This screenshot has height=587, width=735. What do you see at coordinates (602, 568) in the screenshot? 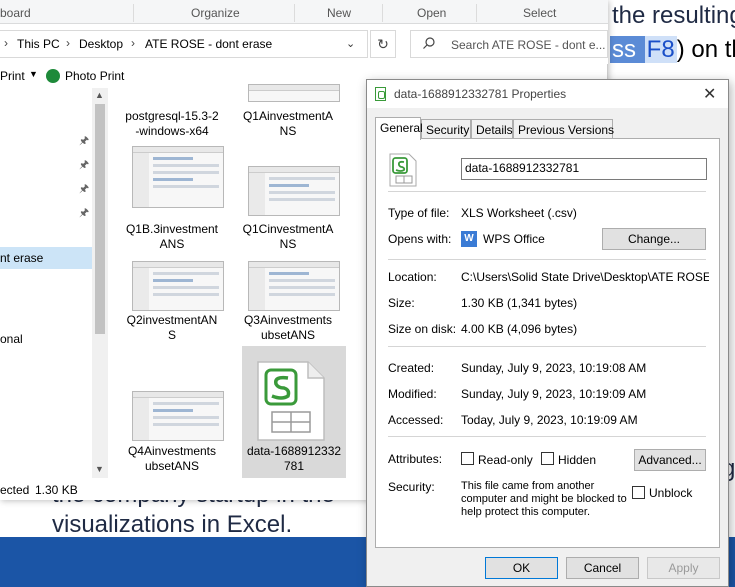
I see `cancel-button: Cancel` at bounding box center [602, 568].